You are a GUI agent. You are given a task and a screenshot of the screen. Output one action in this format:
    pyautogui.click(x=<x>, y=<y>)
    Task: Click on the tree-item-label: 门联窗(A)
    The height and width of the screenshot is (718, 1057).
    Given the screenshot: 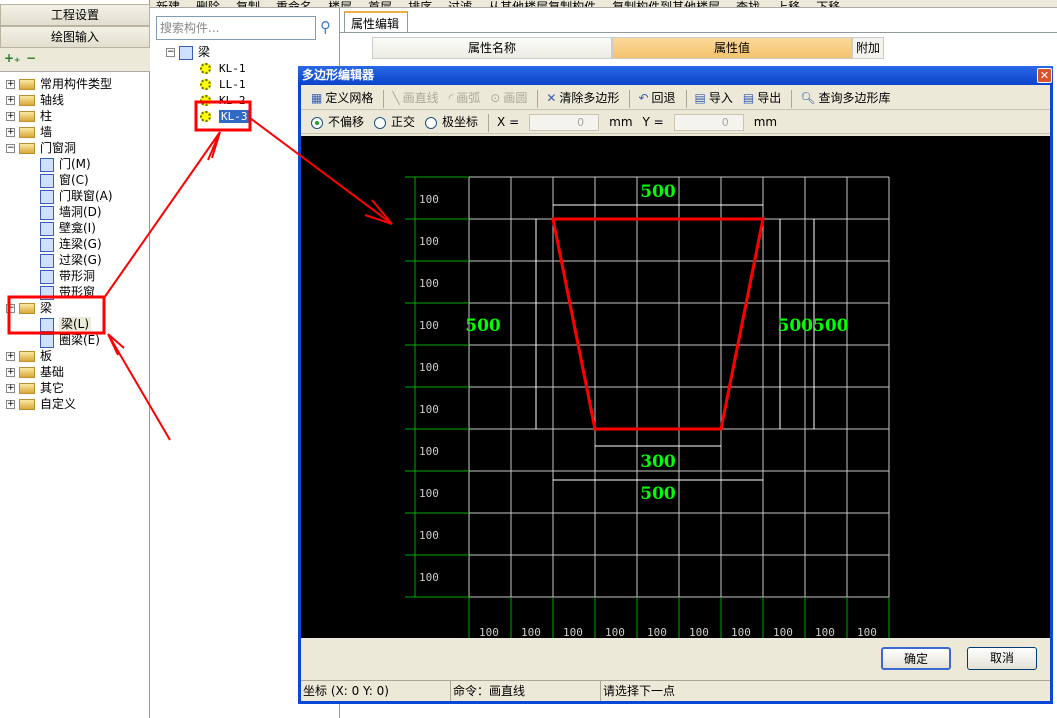 What is the action you would take?
    pyautogui.click(x=86, y=196)
    